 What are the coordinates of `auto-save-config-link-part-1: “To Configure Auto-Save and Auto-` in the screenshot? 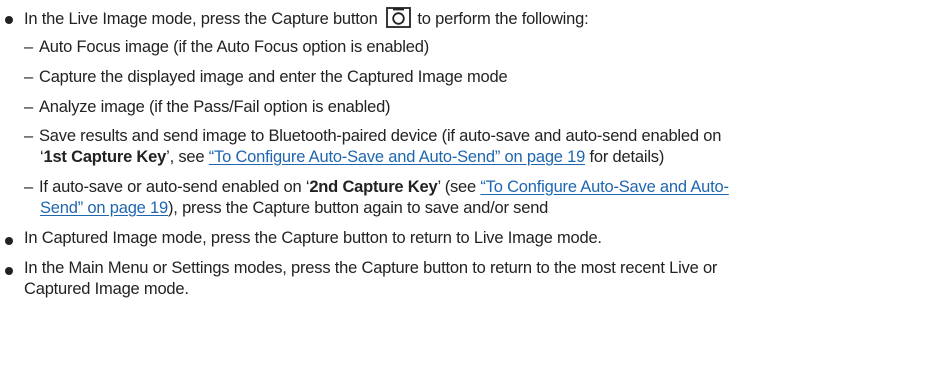 It's located at (604, 187).